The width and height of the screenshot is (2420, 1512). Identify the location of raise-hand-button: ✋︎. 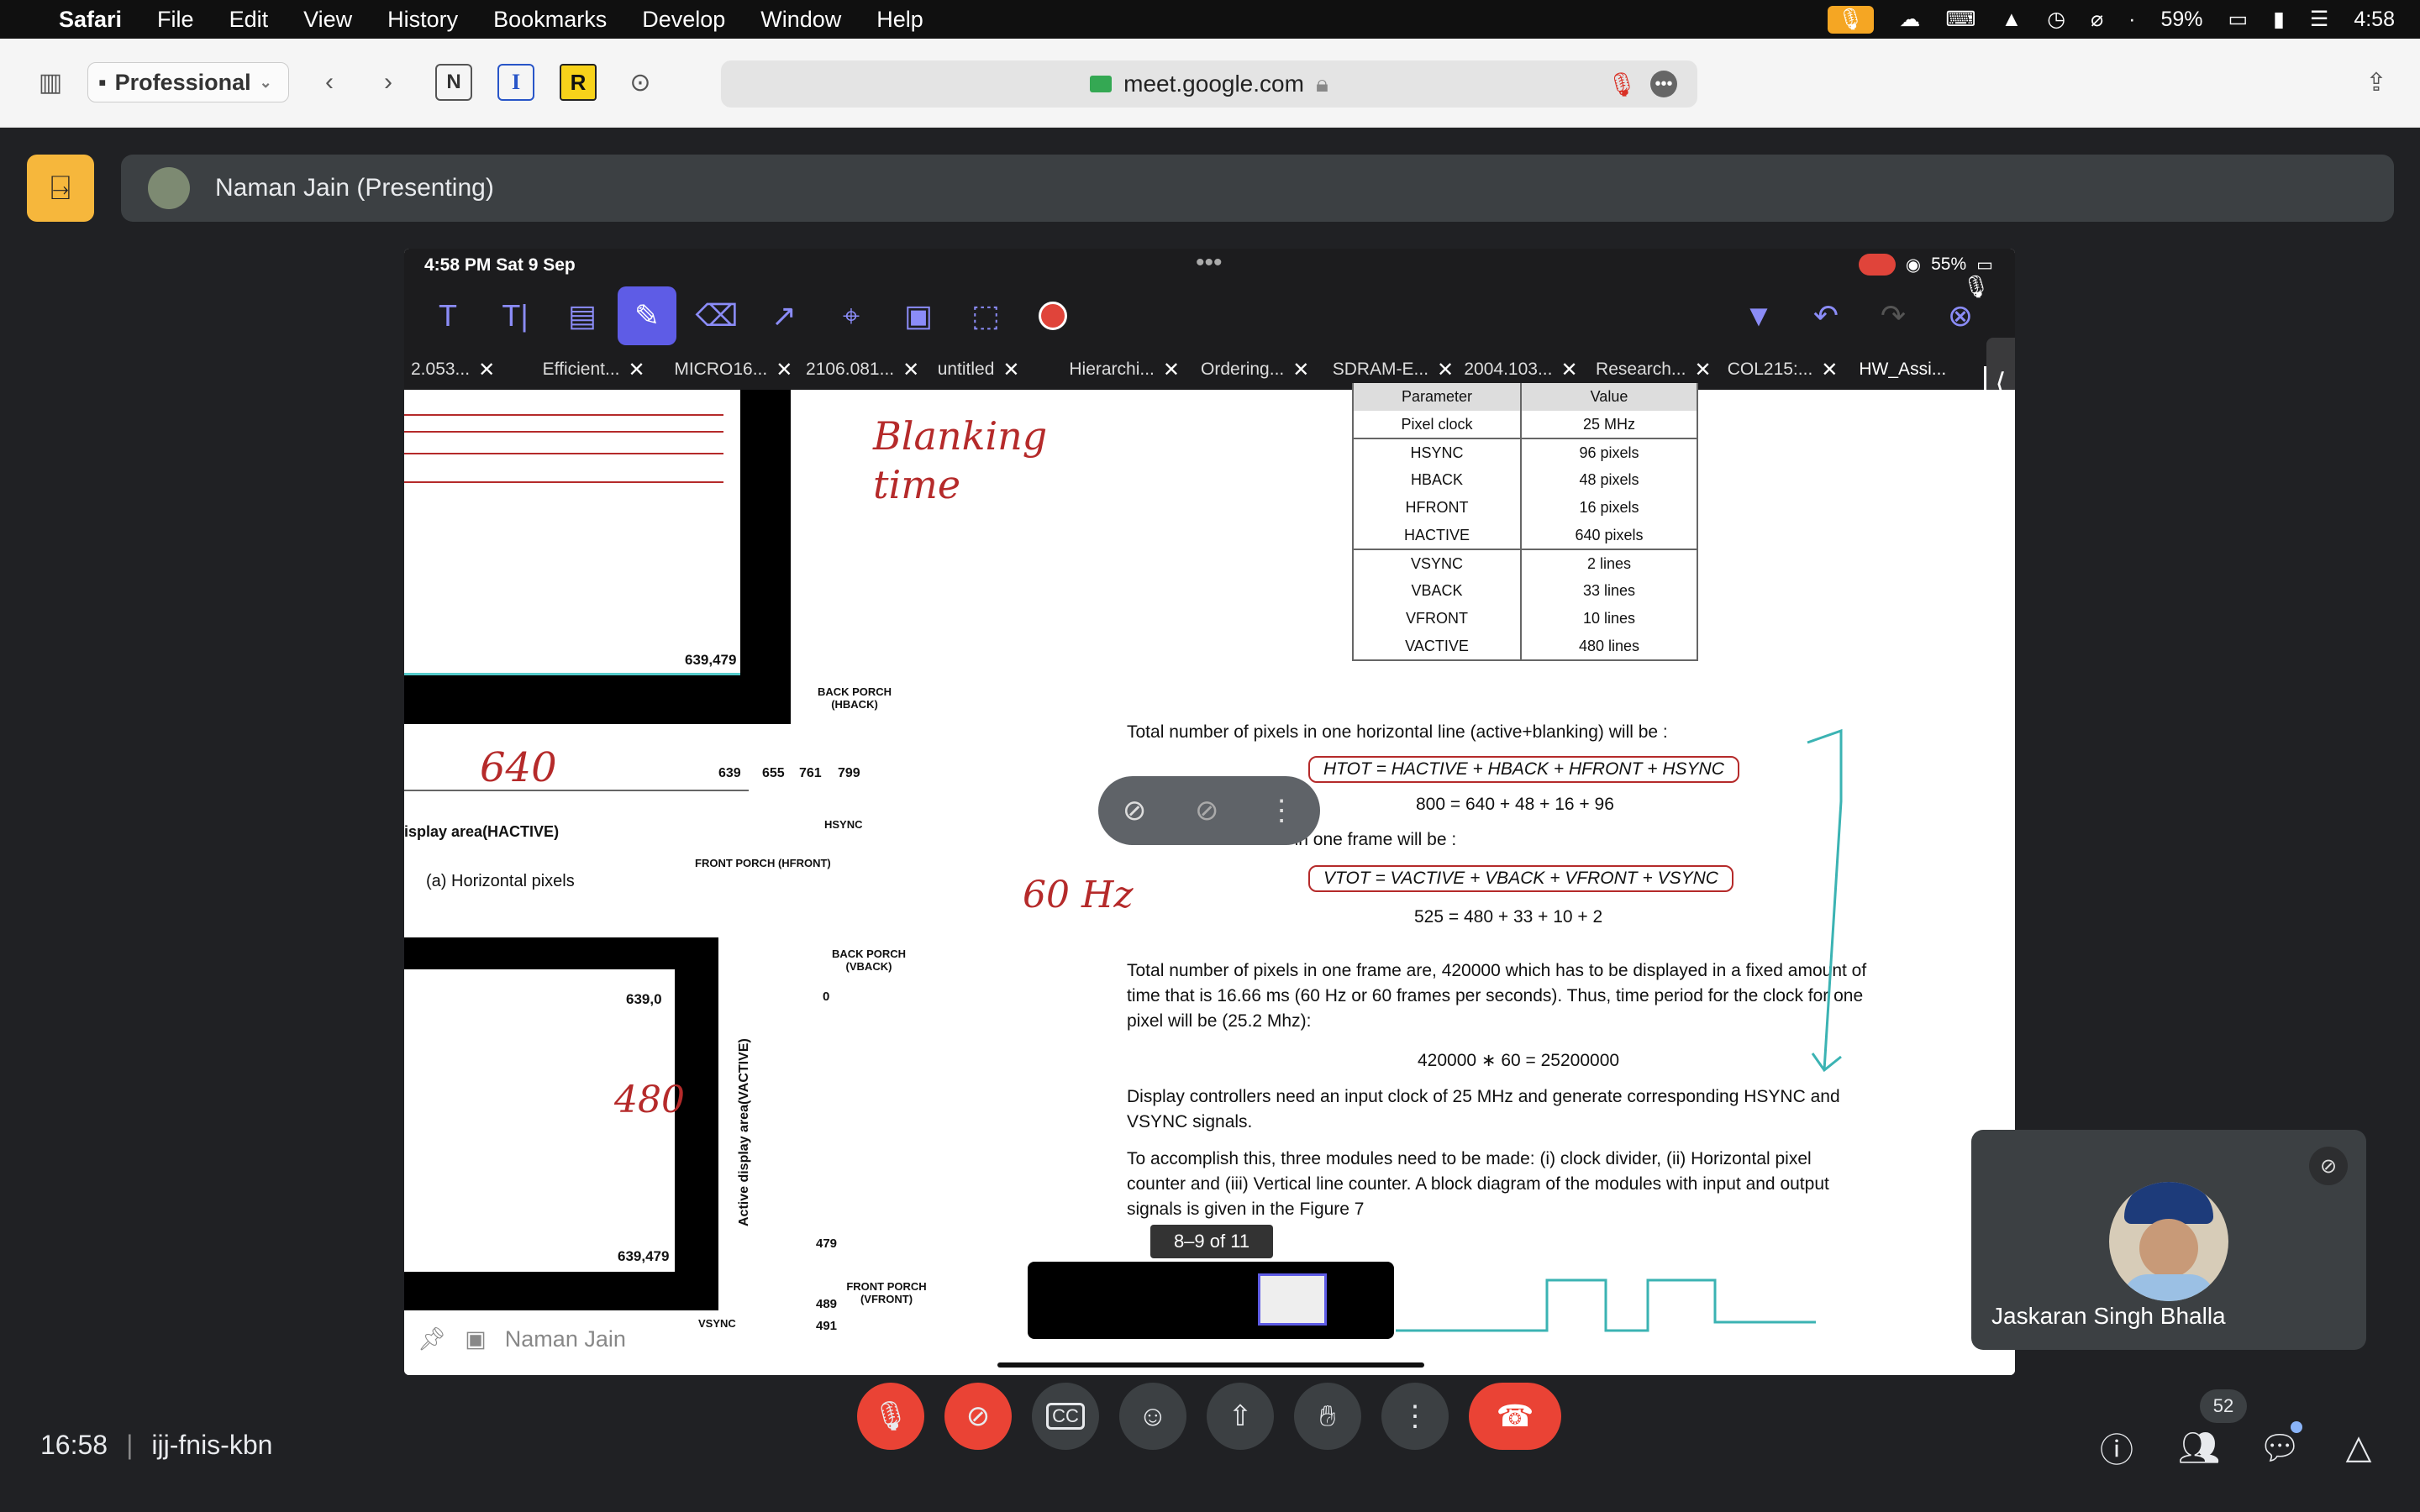
(1327, 1416).